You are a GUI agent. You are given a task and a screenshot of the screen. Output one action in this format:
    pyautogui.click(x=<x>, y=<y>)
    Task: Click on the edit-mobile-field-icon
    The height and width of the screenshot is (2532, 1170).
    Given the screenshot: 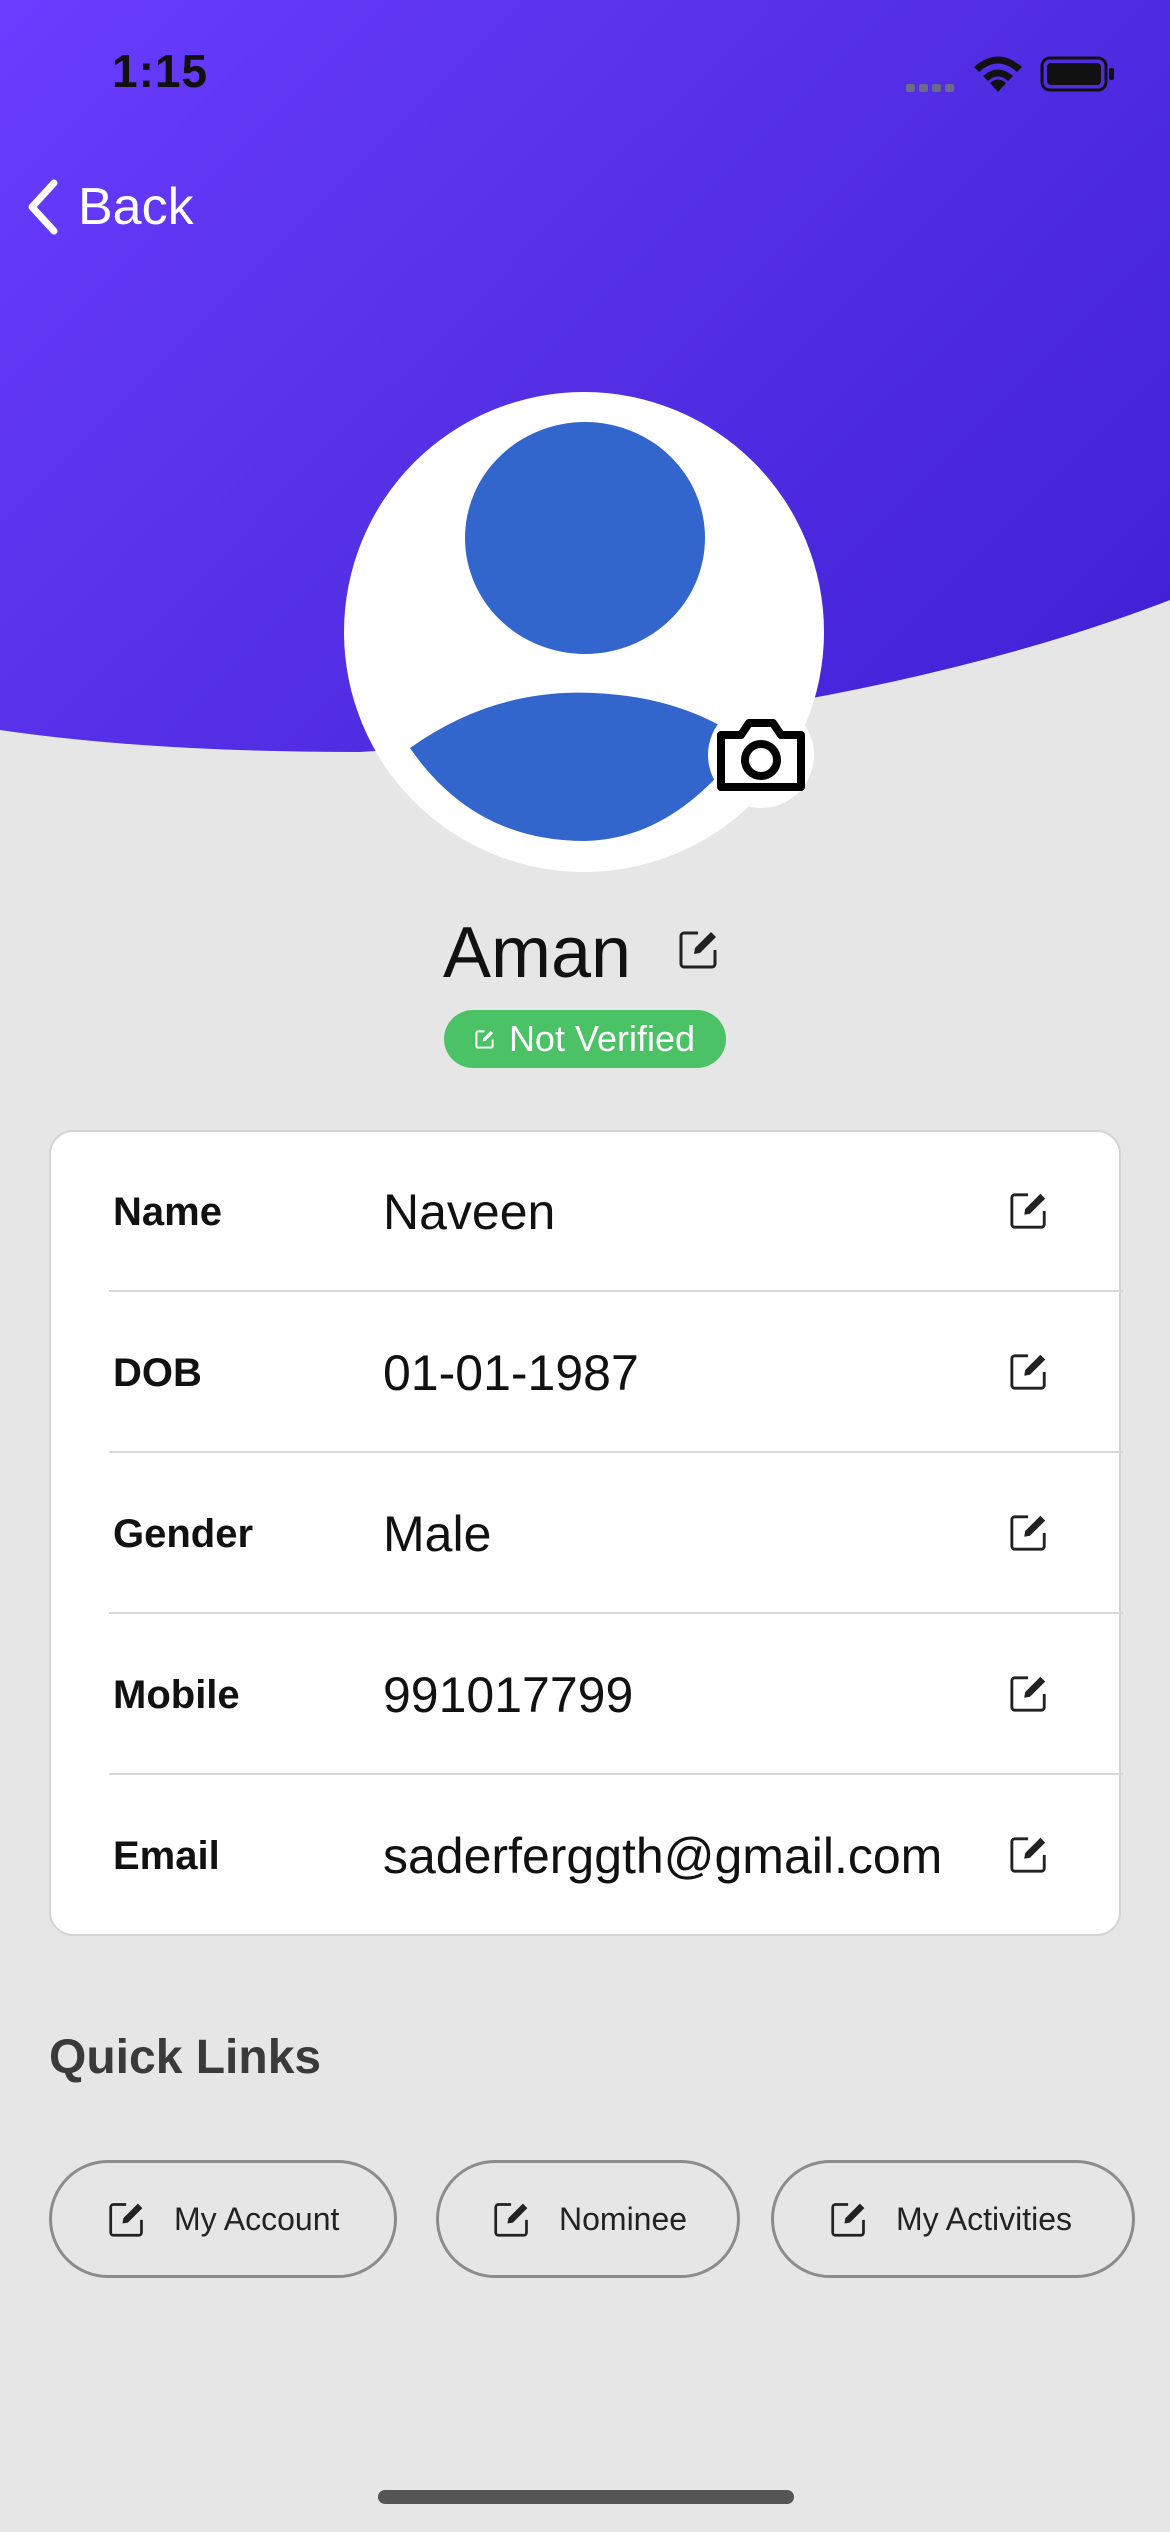 What is the action you would take?
    pyautogui.click(x=1029, y=1693)
    